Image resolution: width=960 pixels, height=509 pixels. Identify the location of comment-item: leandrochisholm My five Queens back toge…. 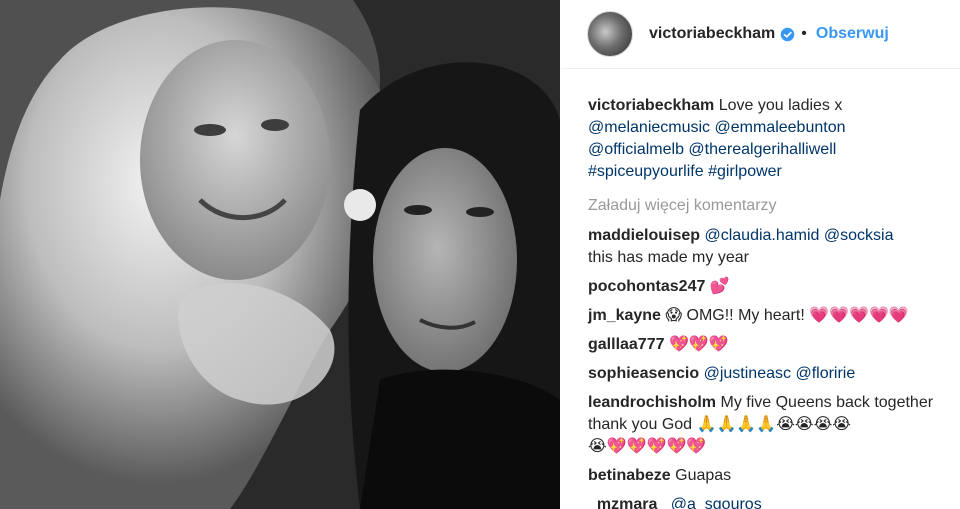
(764, 425).